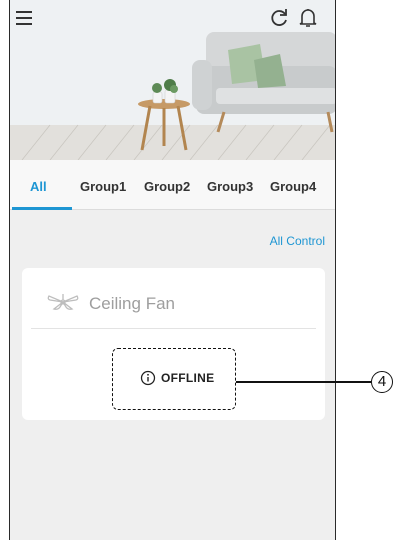 The width and height of the screenshot is (398, 540). I want to click on callout-leader-line, so click(303, 382).